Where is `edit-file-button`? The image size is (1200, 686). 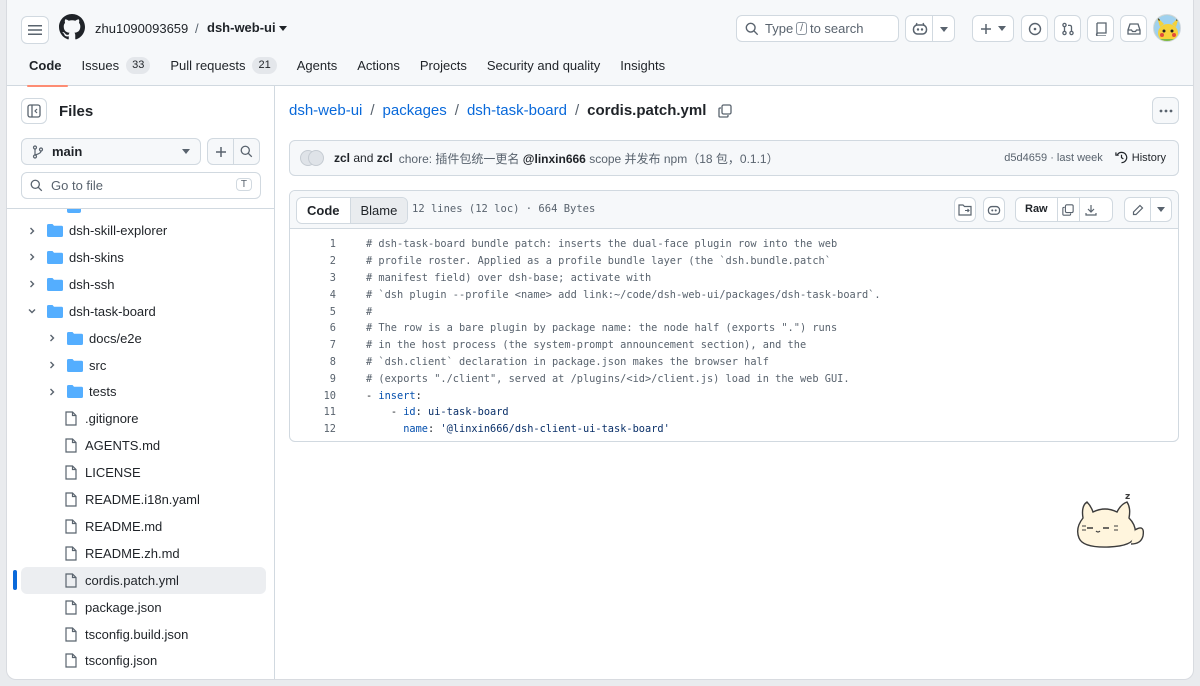 edit-file-button is located at coordinates (1138, 209).